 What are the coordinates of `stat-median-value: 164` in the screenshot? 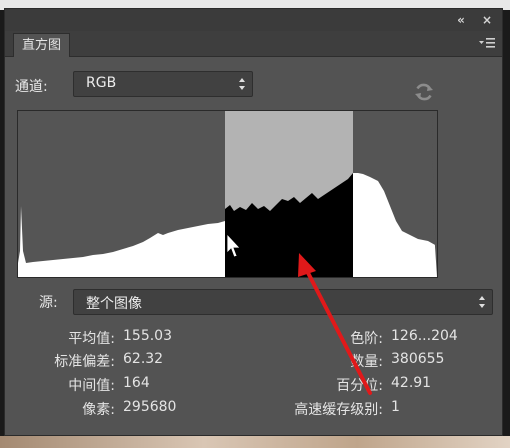 It's located at (136, 383).